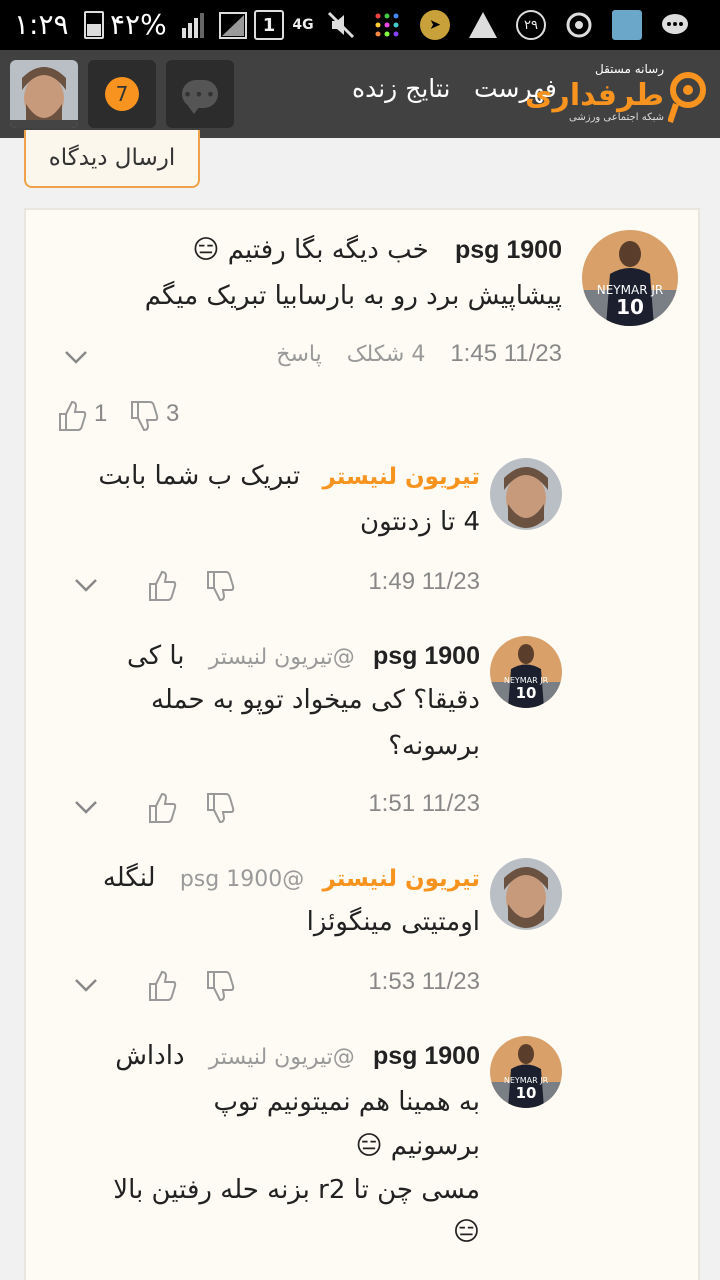 The width and height of the screenshot is (720, 1280). What do you see at coordinates (579, 25) in the screenshot?
I see `sync-icon` at bounding box center [579, 25].